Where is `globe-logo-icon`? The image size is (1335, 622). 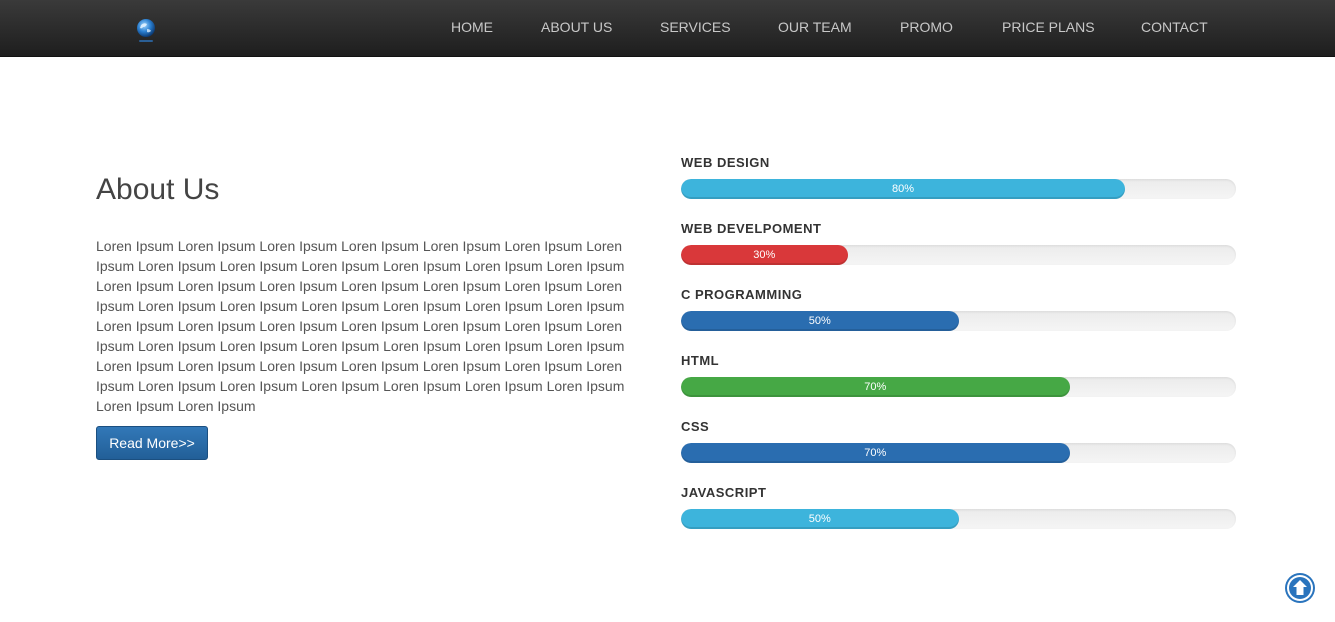 globe-logo-icon is located at coordinates (146, 31).